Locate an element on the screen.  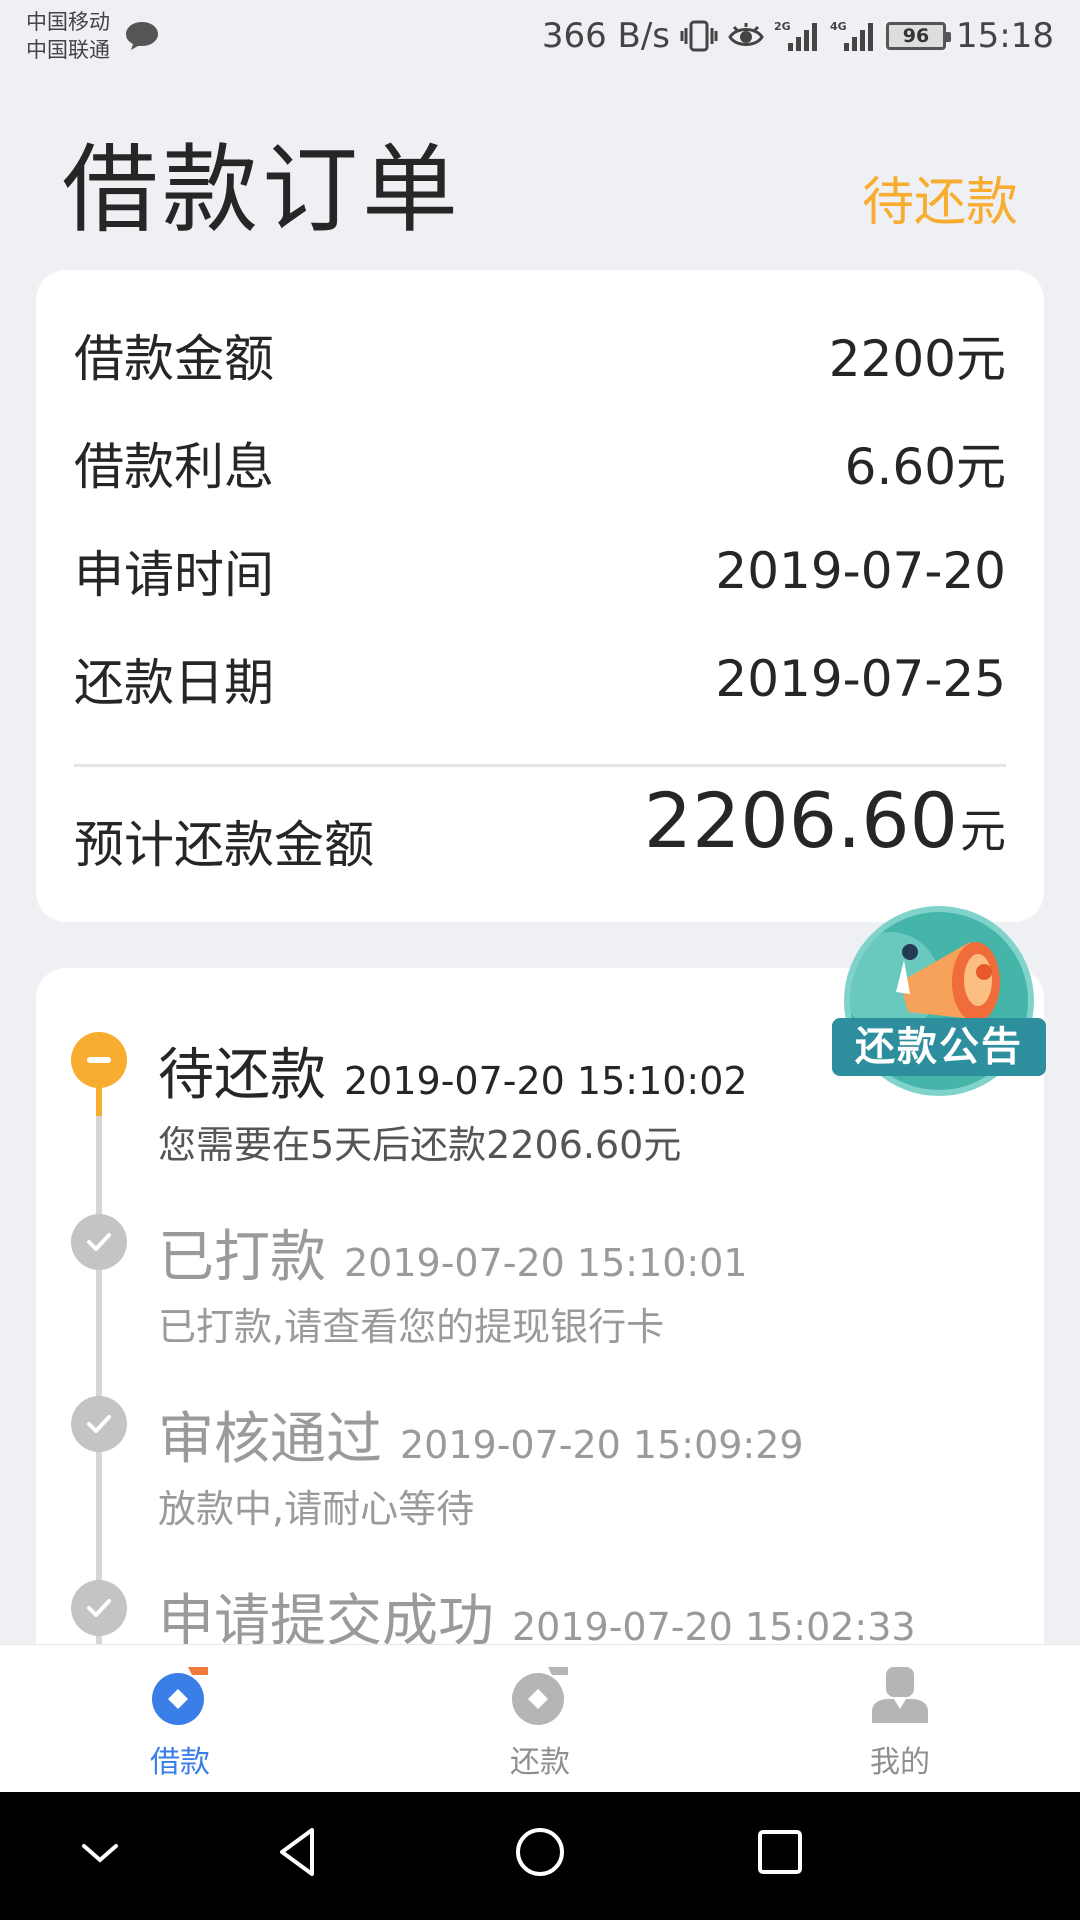
tab-profile: 我的 is located at coordinates (900, 1719).